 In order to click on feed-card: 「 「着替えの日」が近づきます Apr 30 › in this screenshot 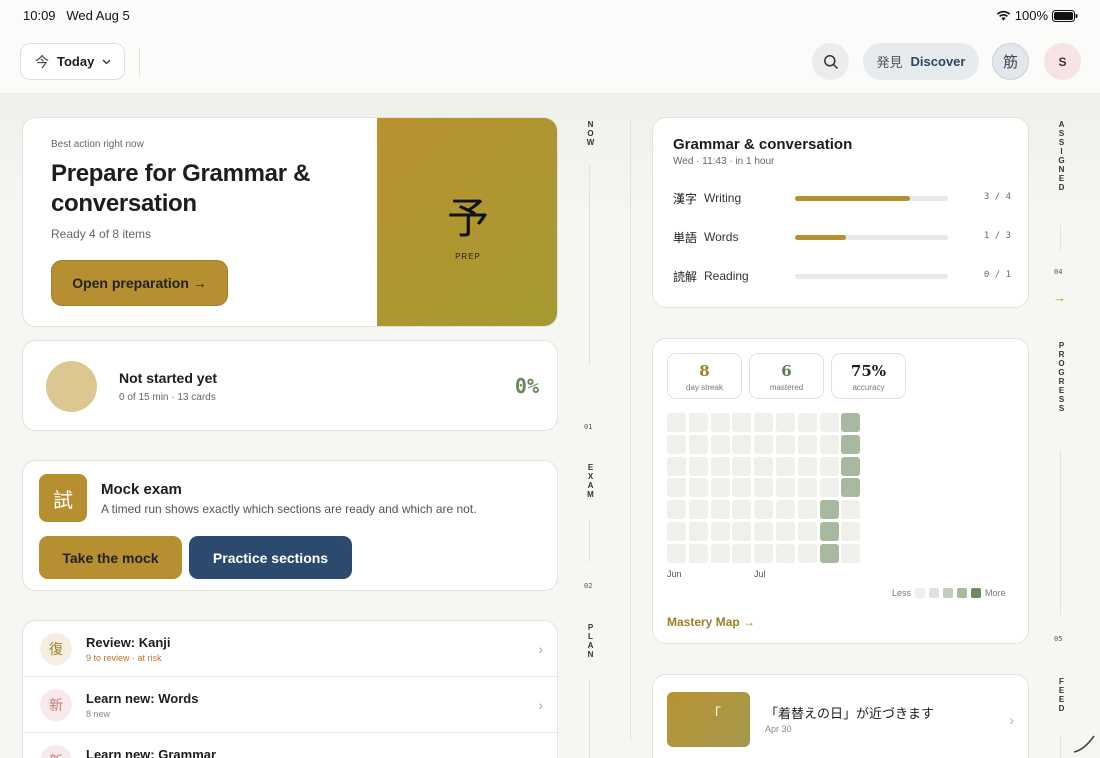, I will do `click(840, 716)`.